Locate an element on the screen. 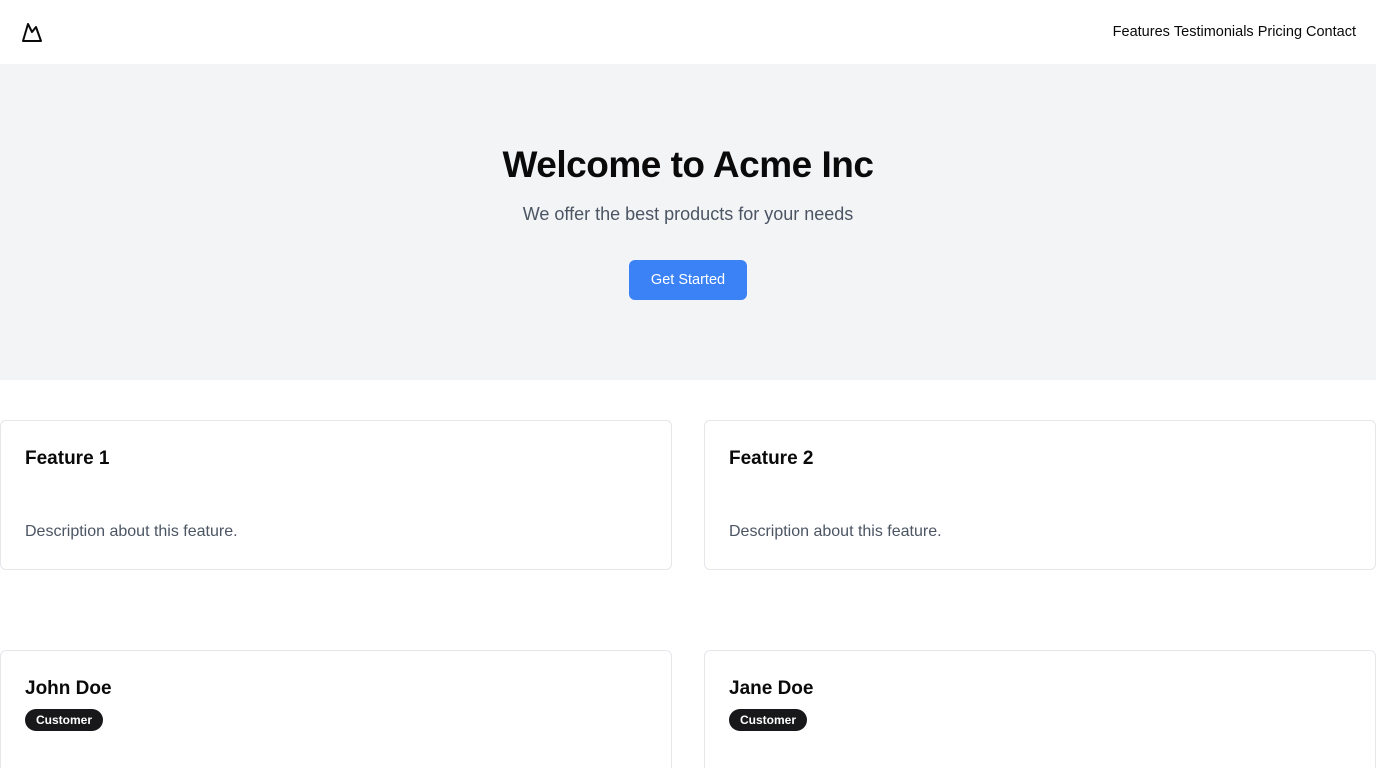 The image size is (1376, 768). feature-title: Feature 2 is located at coordinates (771, 458).